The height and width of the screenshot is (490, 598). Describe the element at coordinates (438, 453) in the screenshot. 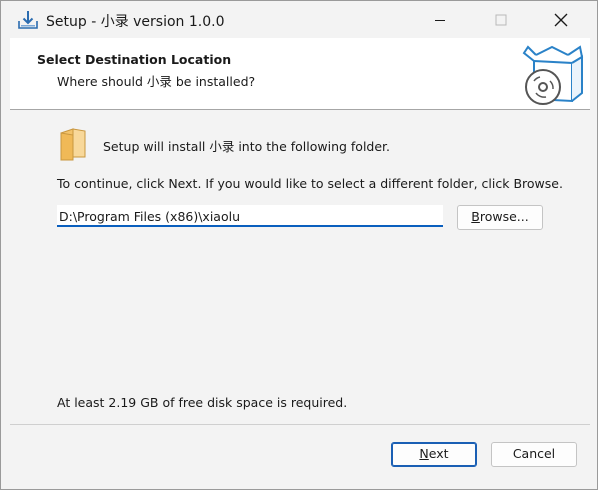

I see `next-button-label: ext` at that location.